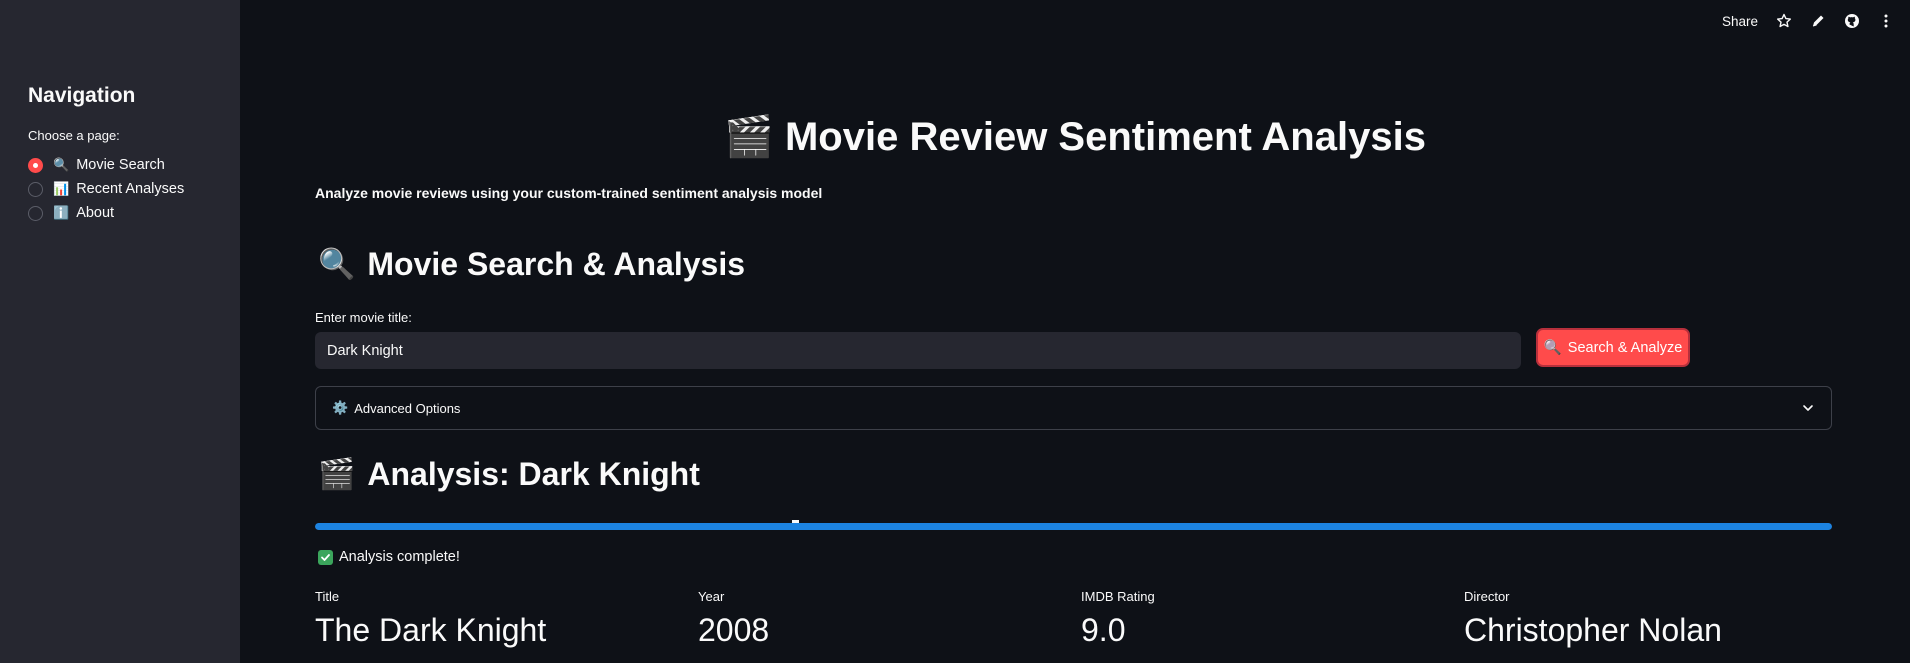 The width and height of the screenshot is (1910, 663). I want to click on analysis-section-heading: 🎬 Analysis: Dark Knight, so click(509, 474).